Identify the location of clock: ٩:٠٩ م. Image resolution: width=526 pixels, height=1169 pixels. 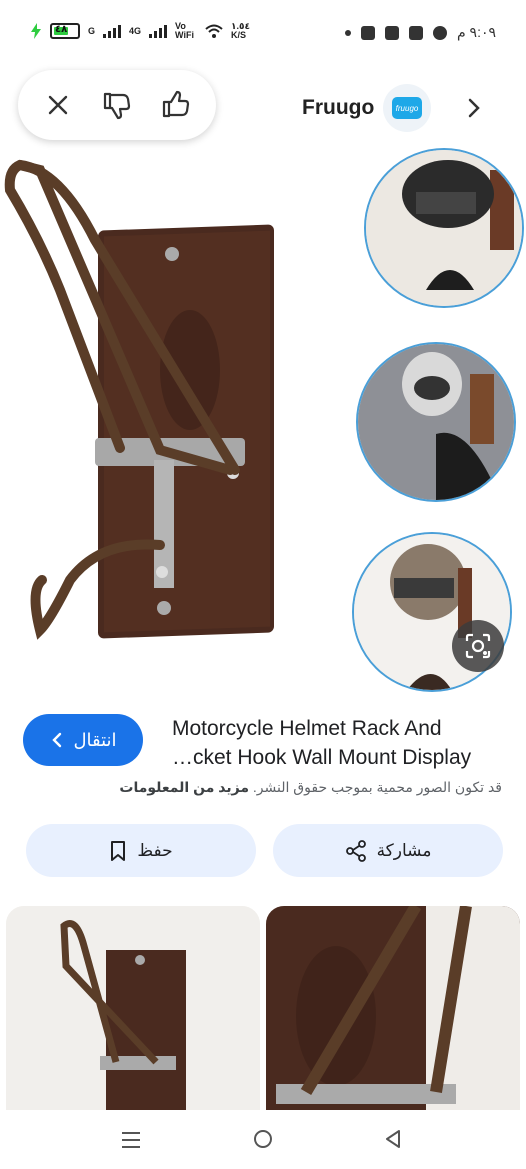
(476, 32).